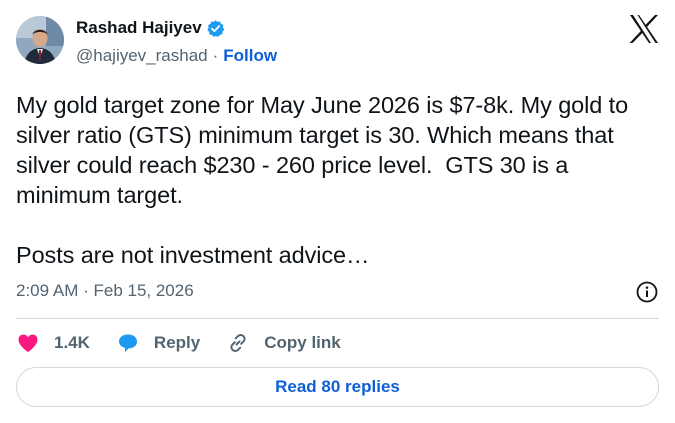  I want to click on verified-badge-icon, so click(215, 28).